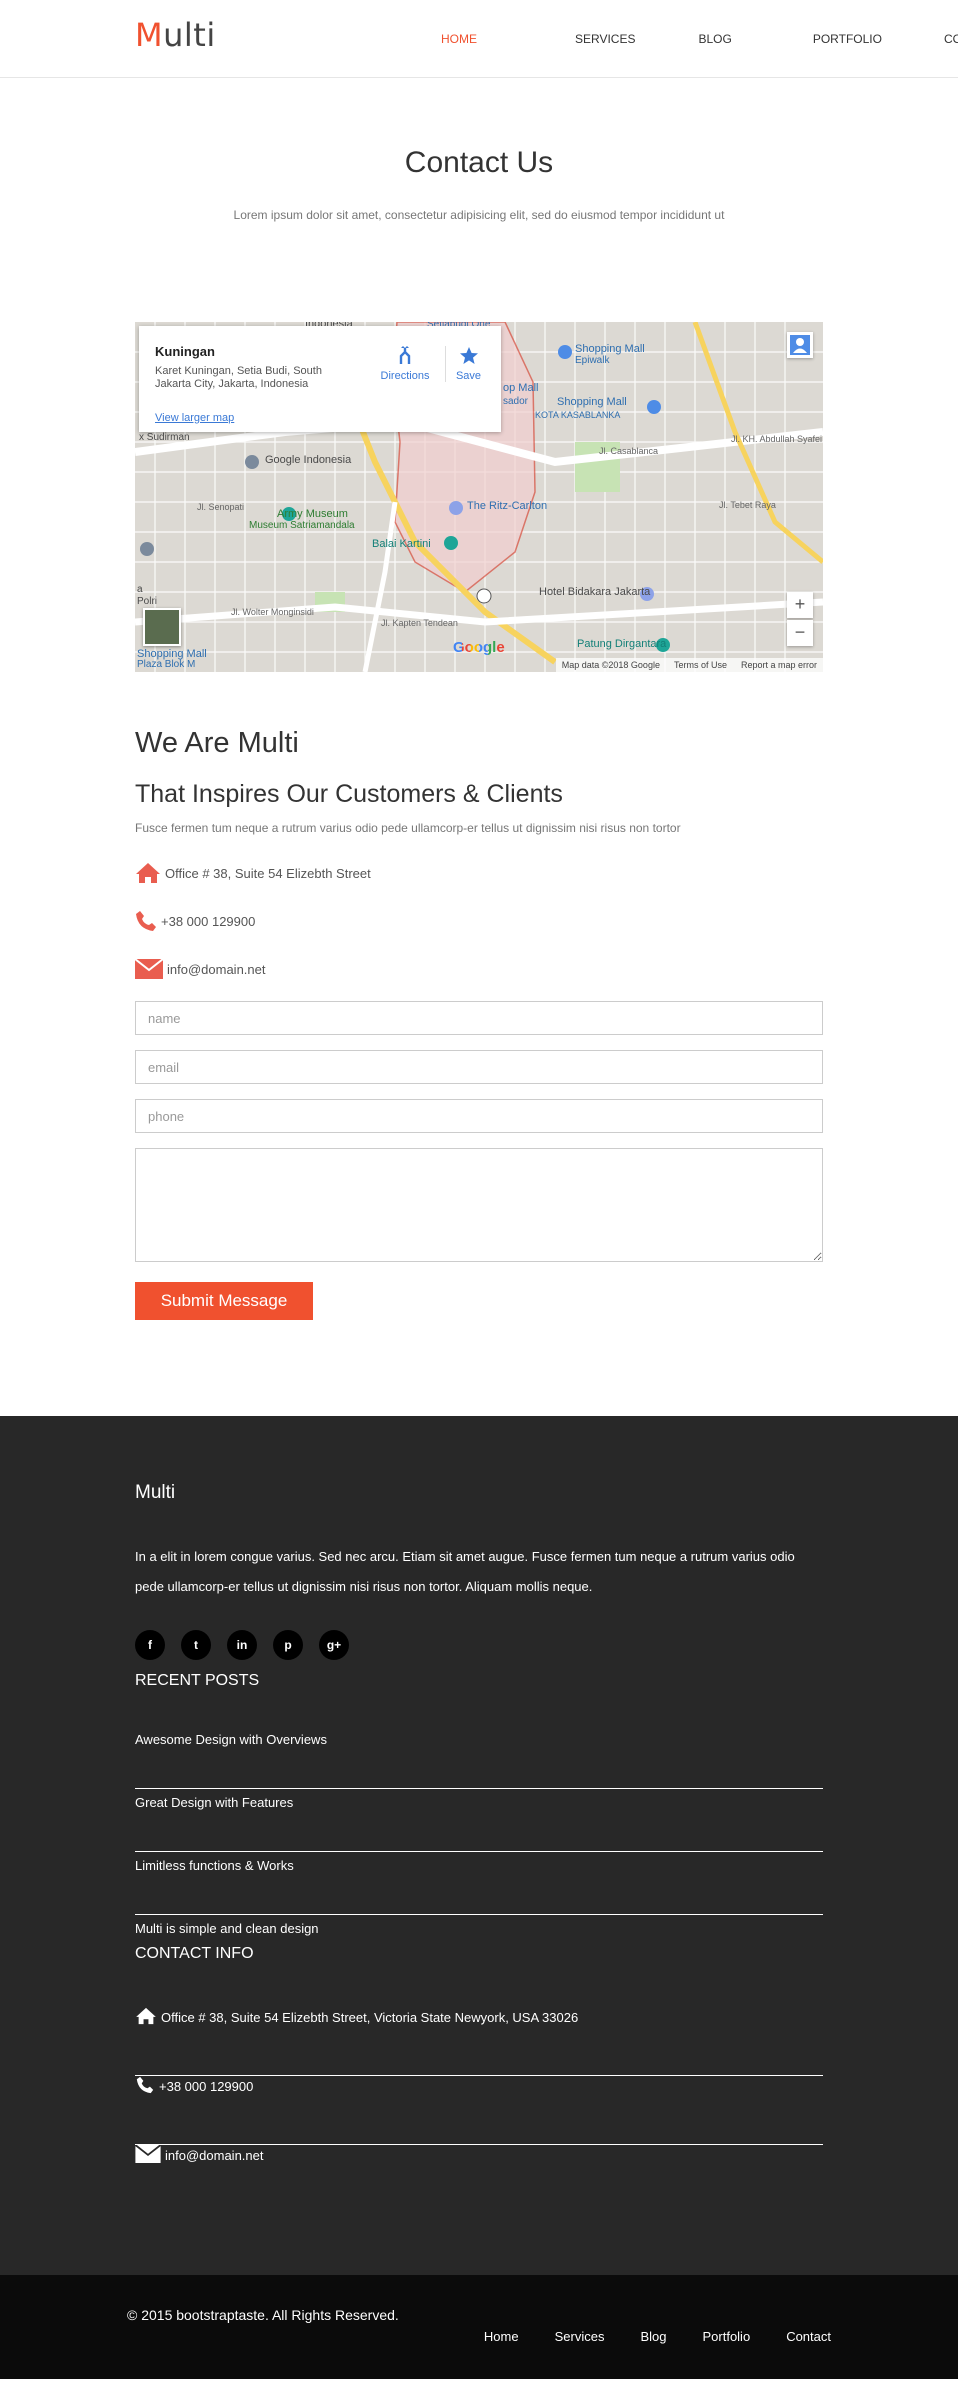  What do you see at coordinates (349, 794) in the screenshot?
I see `about-subtitle: That Inspires Our Customers & Clients` at bounding box center [349, 794].